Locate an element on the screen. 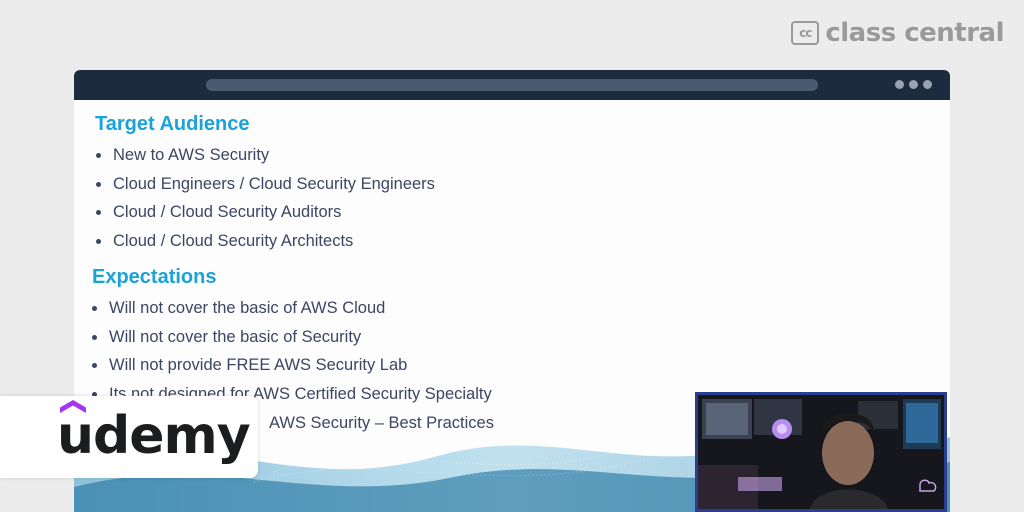  list-item: Will not provide FREE AWS Security Lab is located at coordinates (293, 365).